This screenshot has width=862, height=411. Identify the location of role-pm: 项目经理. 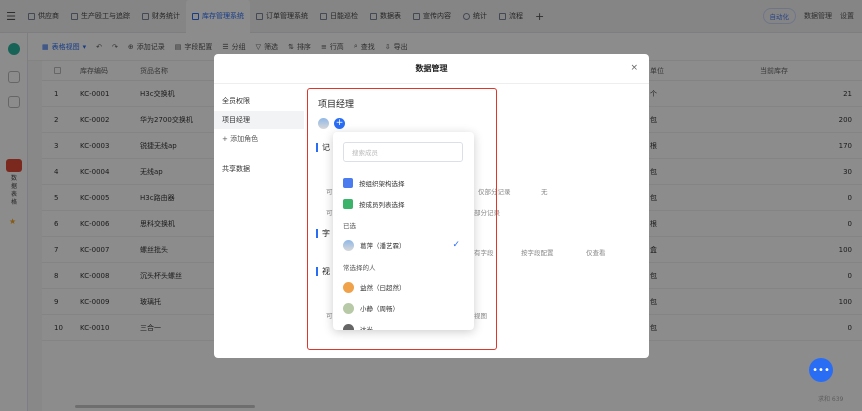
(259, 120).